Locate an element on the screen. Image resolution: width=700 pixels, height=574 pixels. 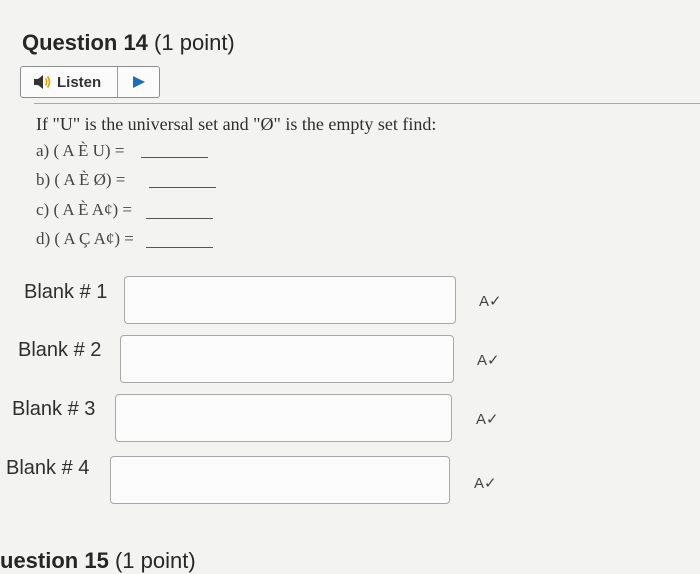
blank-2-label: Blank # 2 is located at coordinates (60, 350).